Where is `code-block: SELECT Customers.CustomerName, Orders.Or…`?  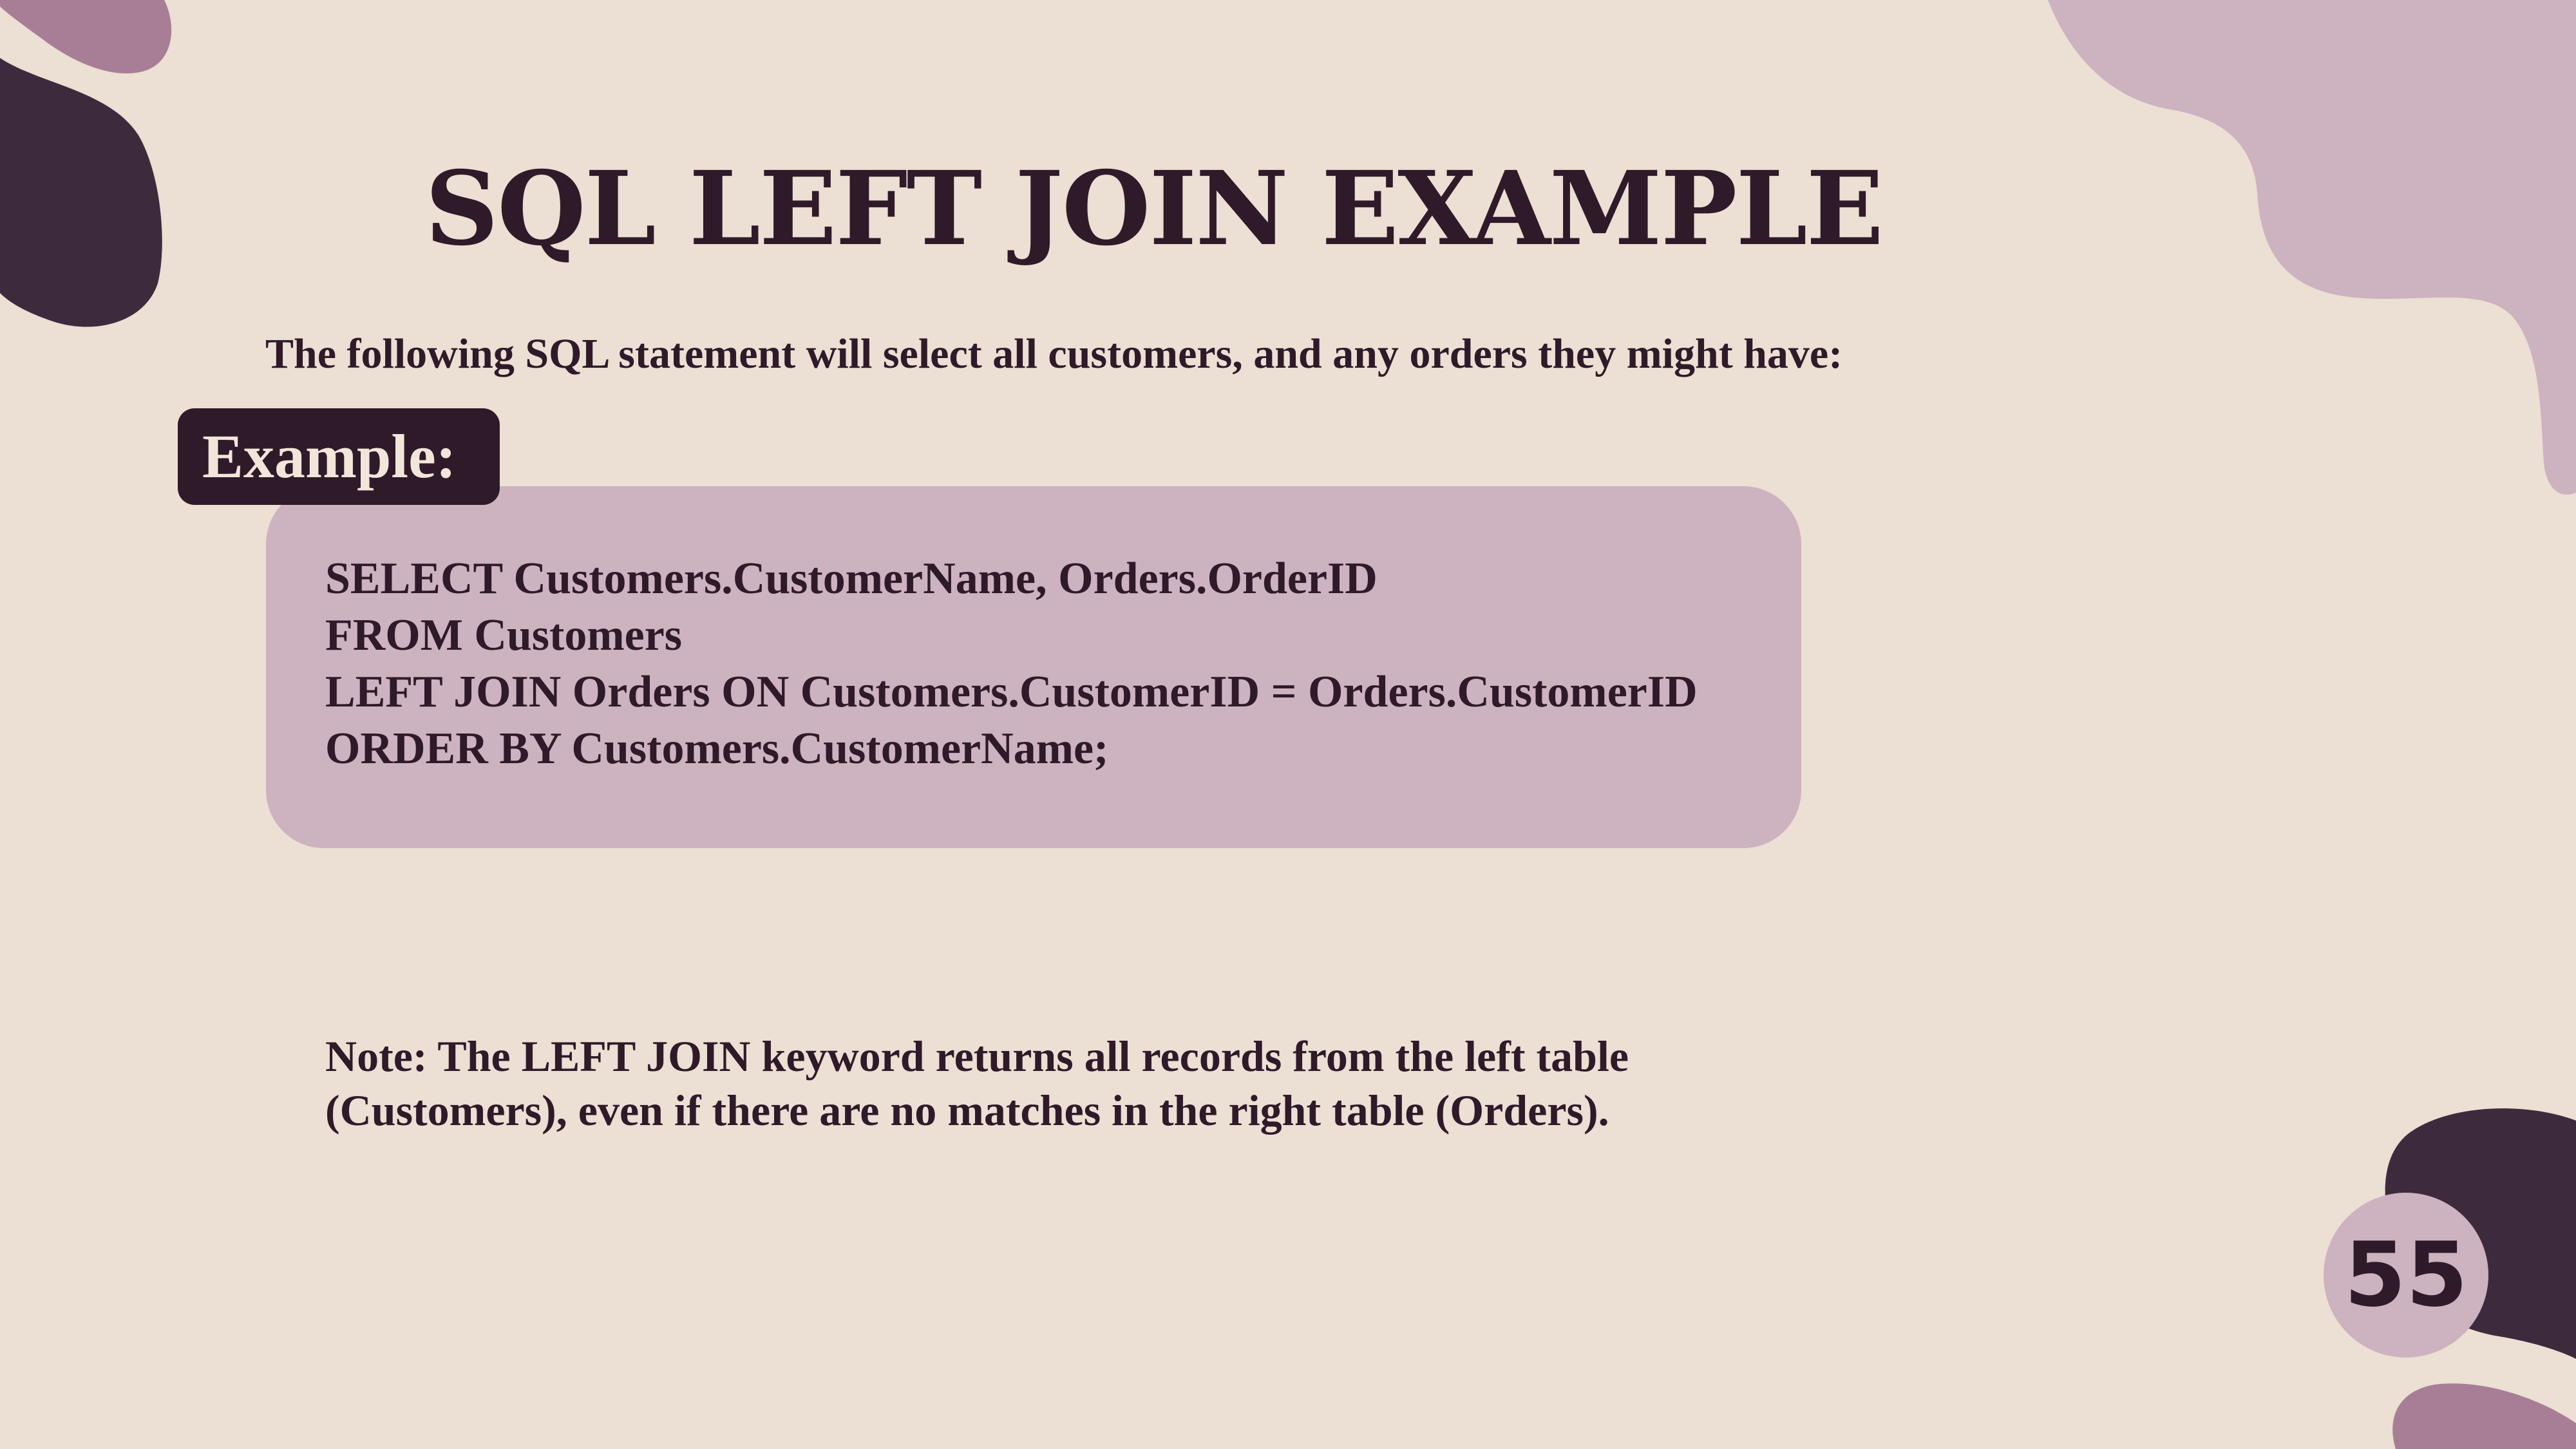 code-block: SELECT Customers.CustomerName, Orders.Or… is located at coordinates (1033, 667).